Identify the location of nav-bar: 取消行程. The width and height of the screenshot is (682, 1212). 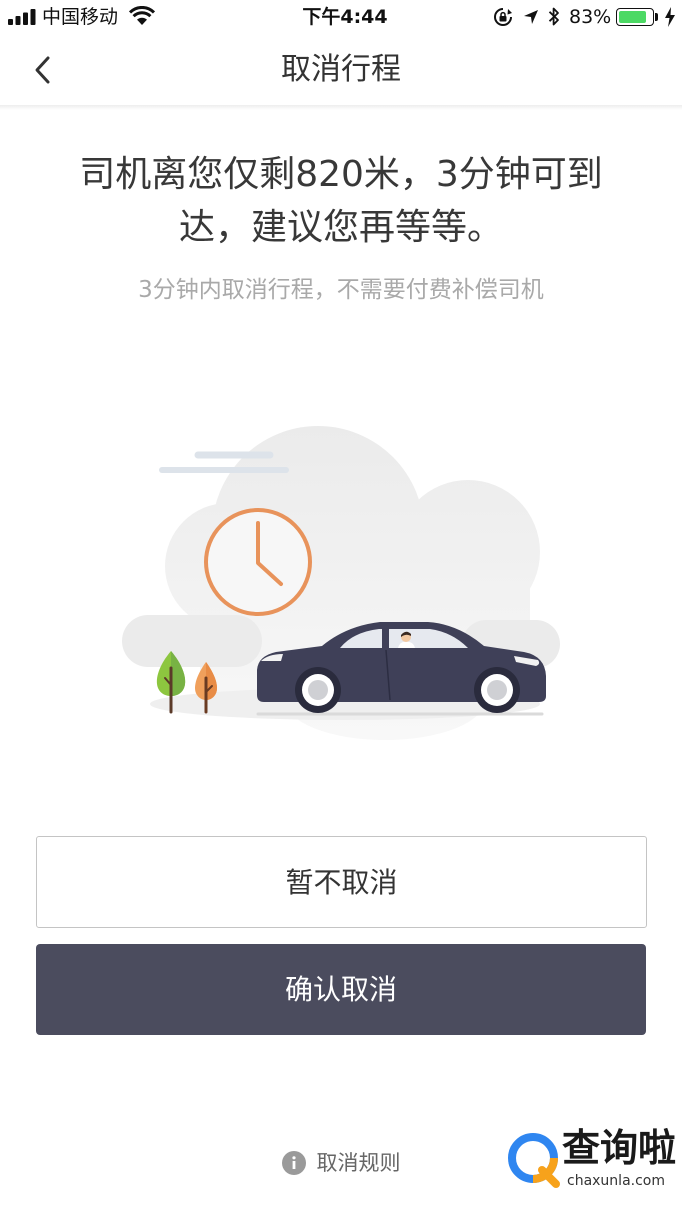
(341, 71).